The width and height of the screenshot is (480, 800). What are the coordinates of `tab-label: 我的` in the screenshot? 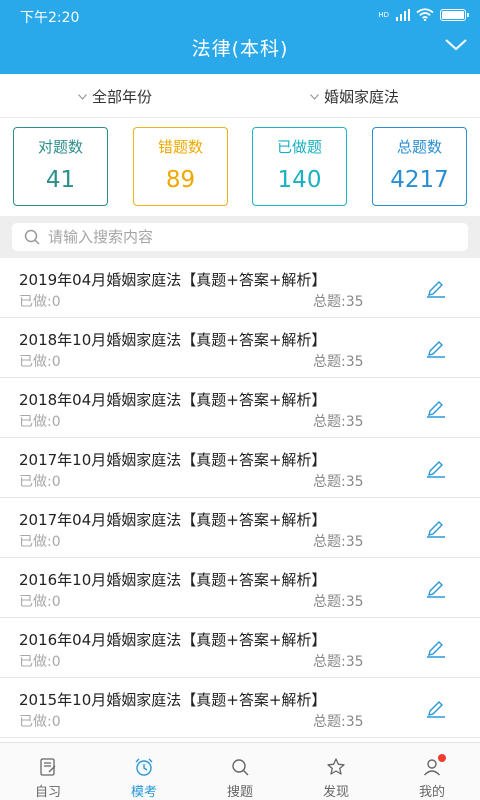 It's located at (431, 792).